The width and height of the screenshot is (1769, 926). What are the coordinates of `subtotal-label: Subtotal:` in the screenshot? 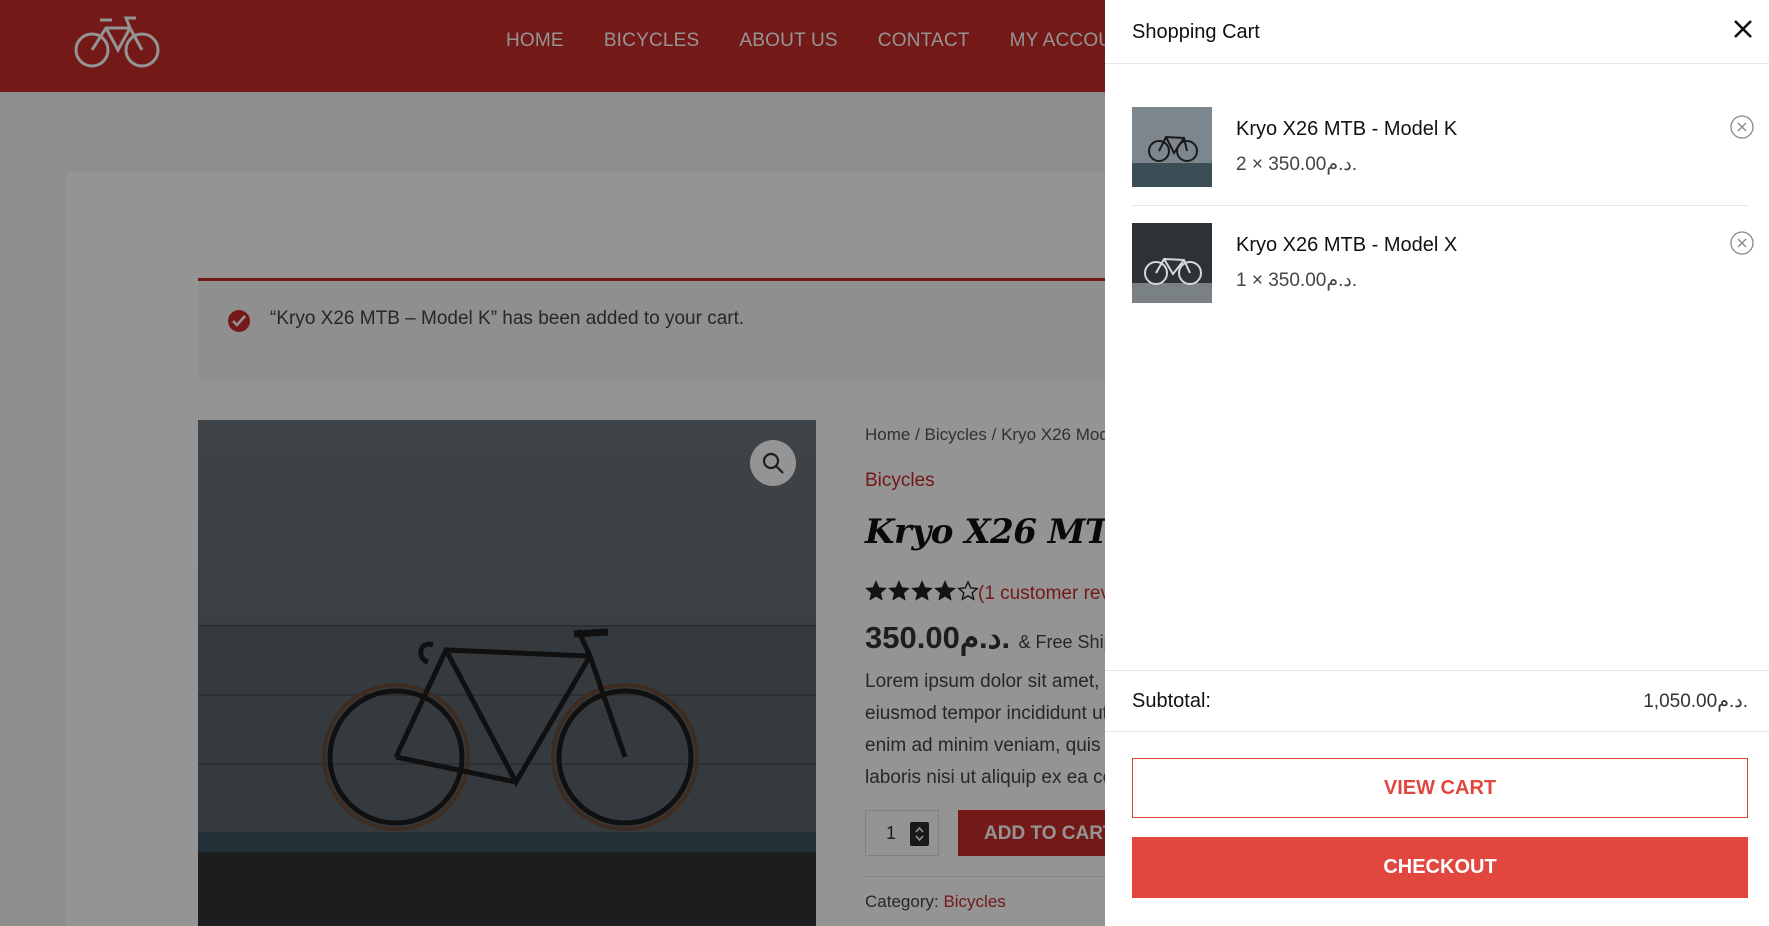 It's located at (1171, 701).